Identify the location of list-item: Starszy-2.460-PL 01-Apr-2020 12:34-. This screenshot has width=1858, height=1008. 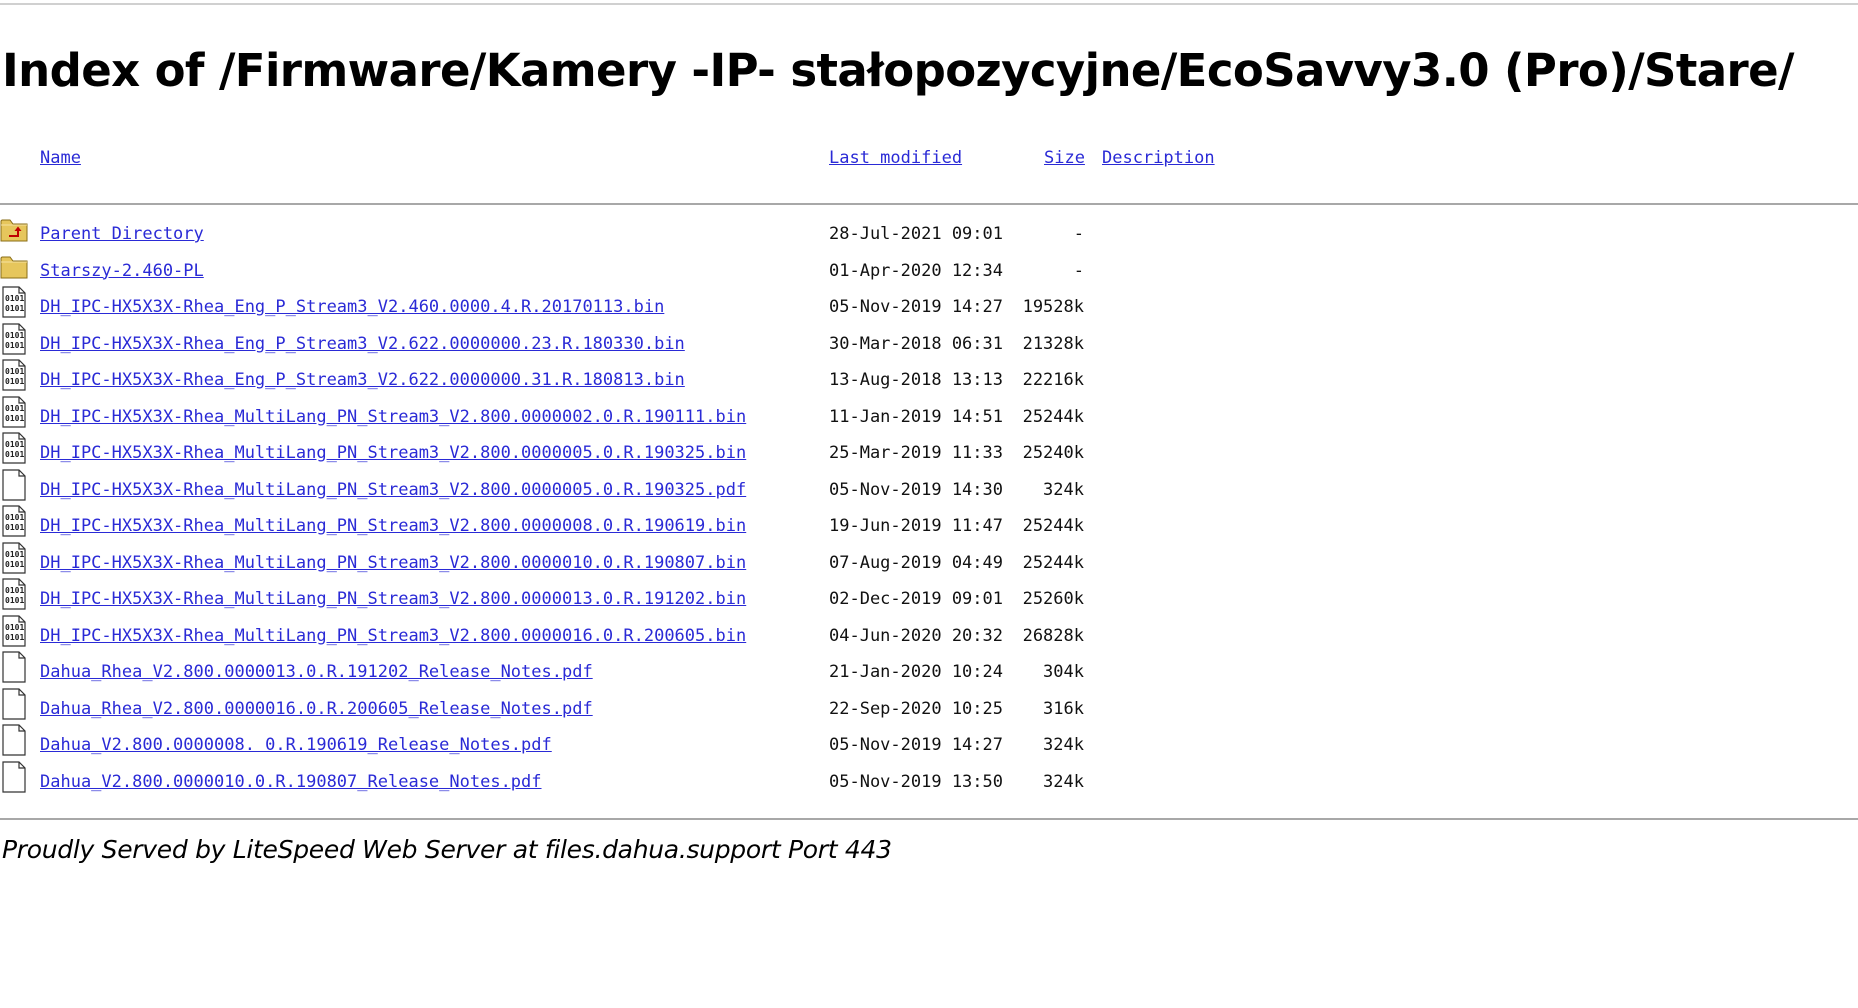
(600, 268).